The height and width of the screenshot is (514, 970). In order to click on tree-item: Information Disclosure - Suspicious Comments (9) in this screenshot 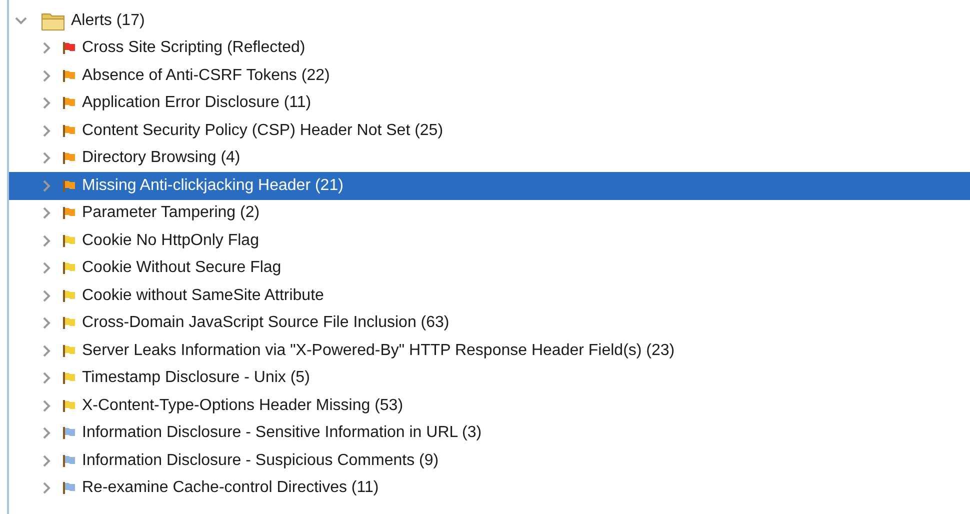, I will do `click(489, 460)`.